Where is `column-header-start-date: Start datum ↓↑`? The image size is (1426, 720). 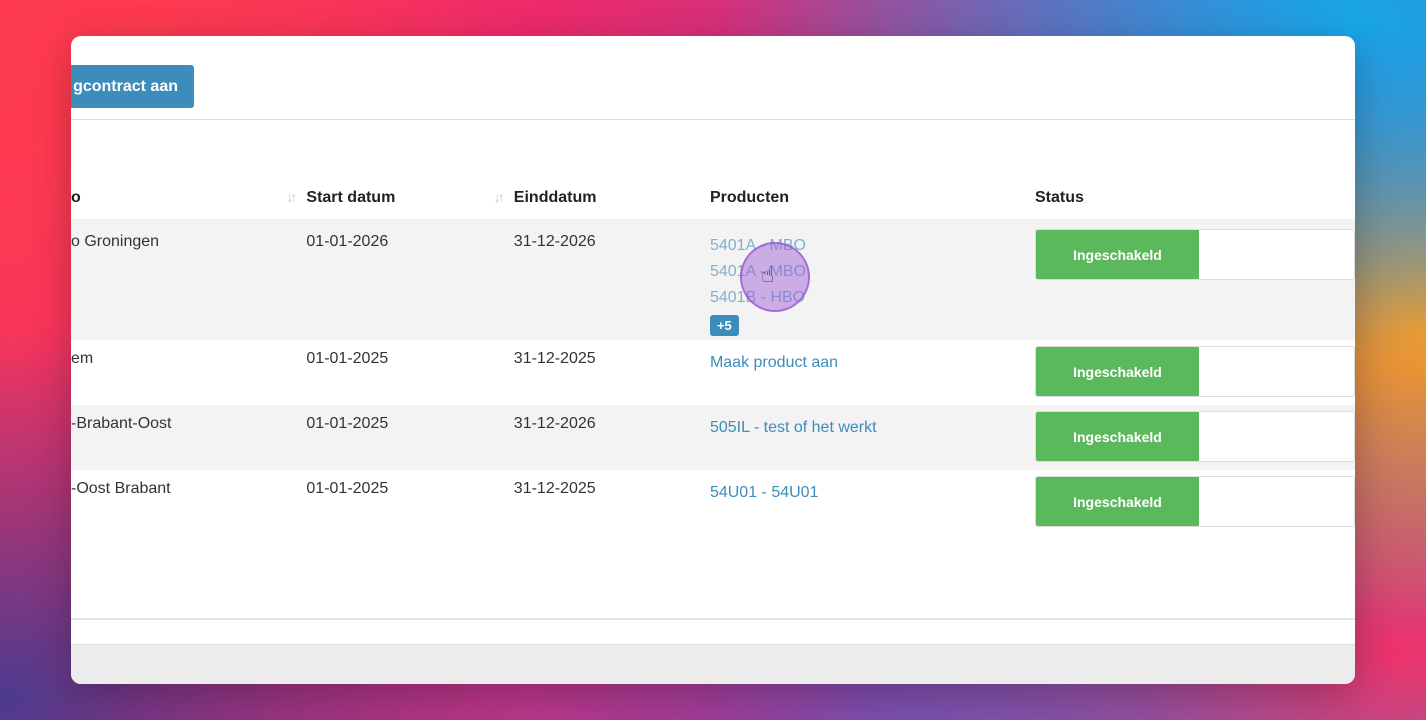 column-header-start-date: Start datum ↓↑ is located at coordinates (409, 197).